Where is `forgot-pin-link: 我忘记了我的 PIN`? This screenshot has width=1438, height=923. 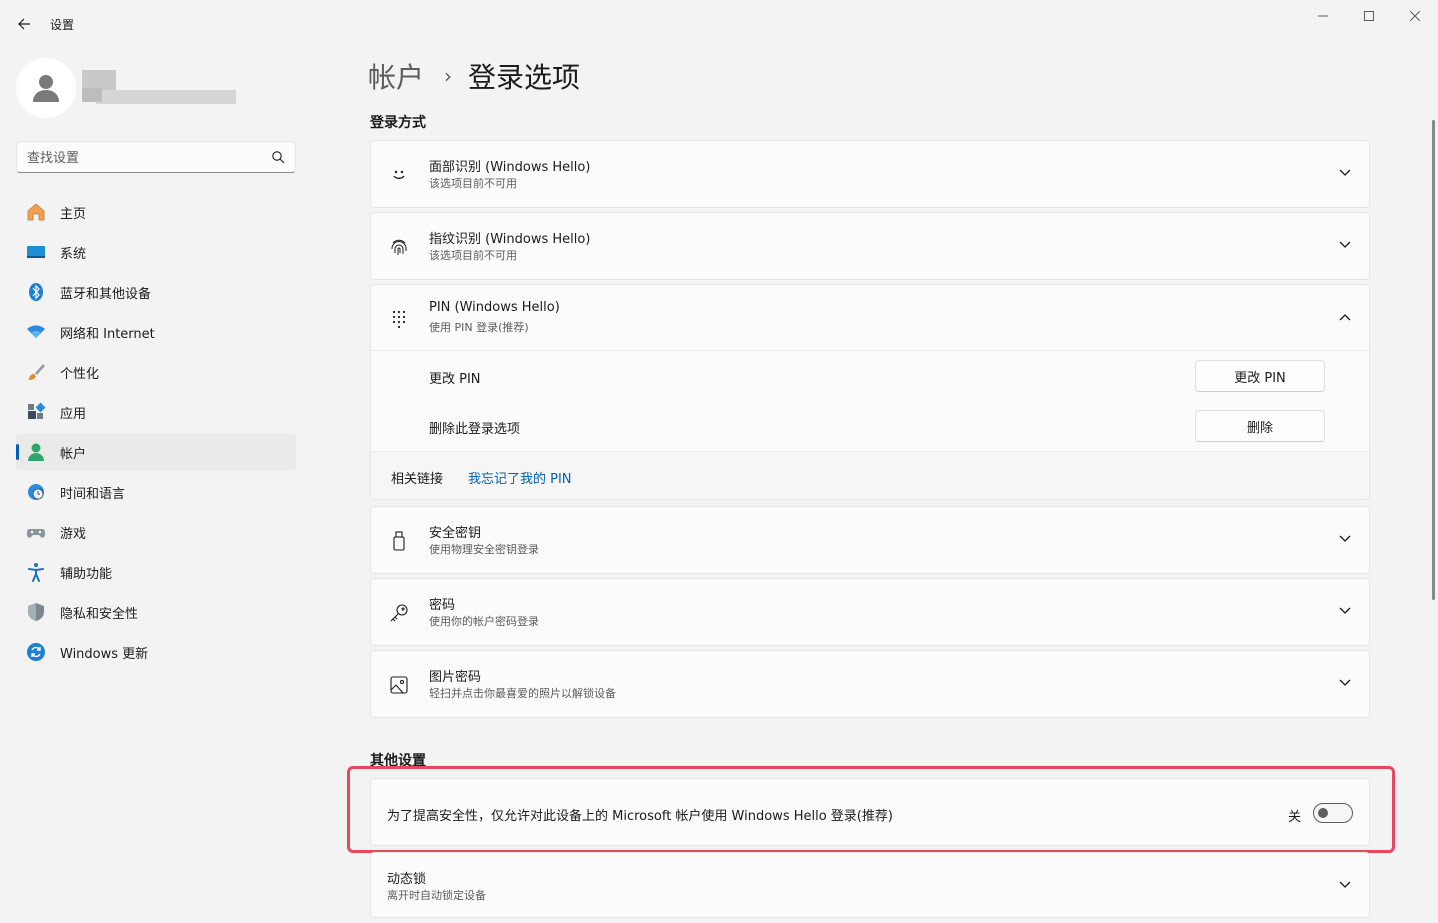 forgot-pin-link: 我忘记了我的 PIN is located at coordinates (520, 477).